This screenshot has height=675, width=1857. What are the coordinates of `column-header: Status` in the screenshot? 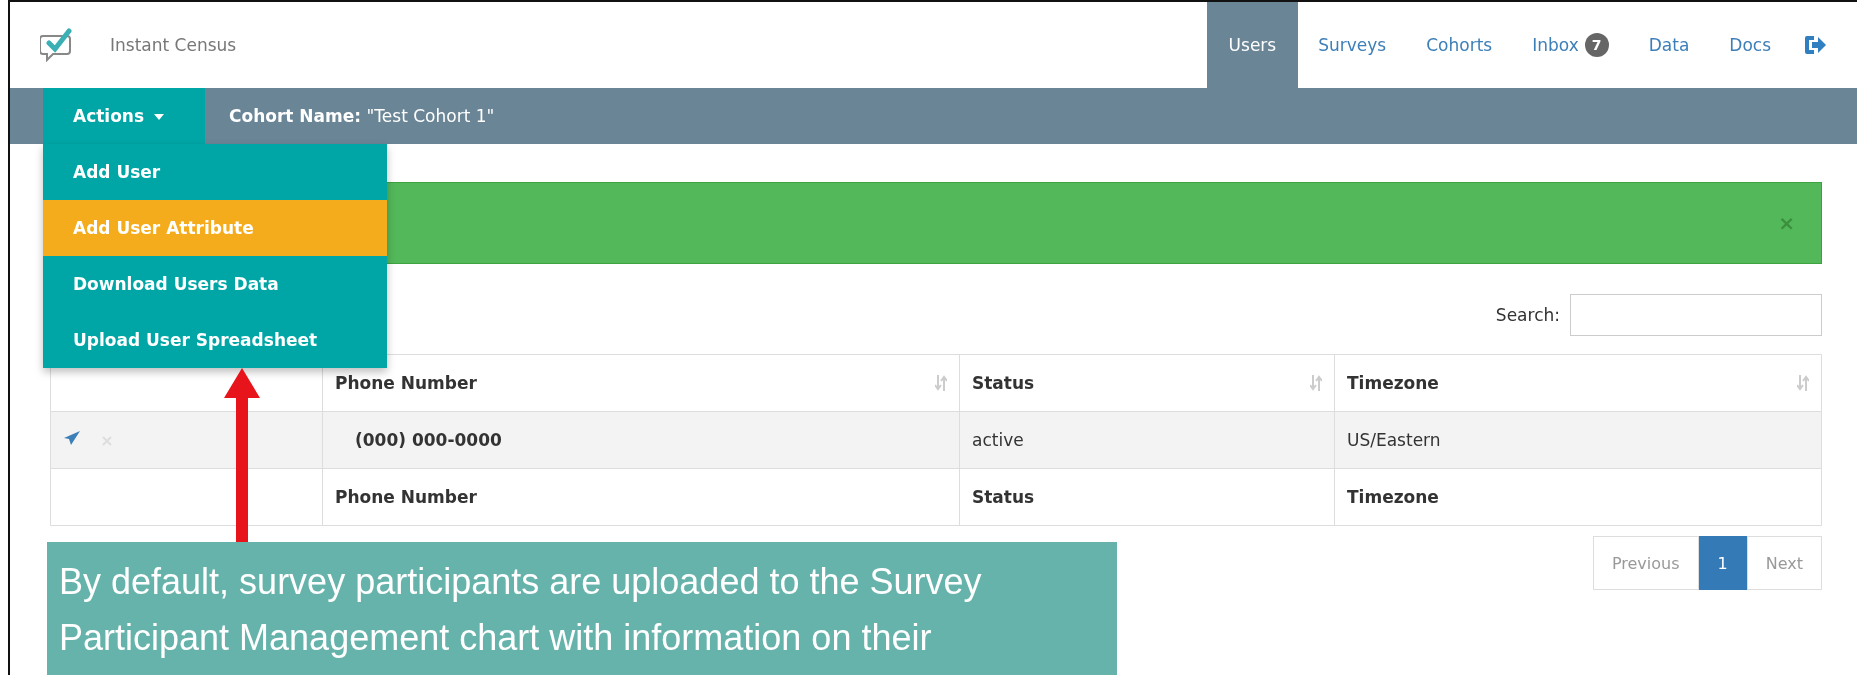 It's located at (1147, 383).